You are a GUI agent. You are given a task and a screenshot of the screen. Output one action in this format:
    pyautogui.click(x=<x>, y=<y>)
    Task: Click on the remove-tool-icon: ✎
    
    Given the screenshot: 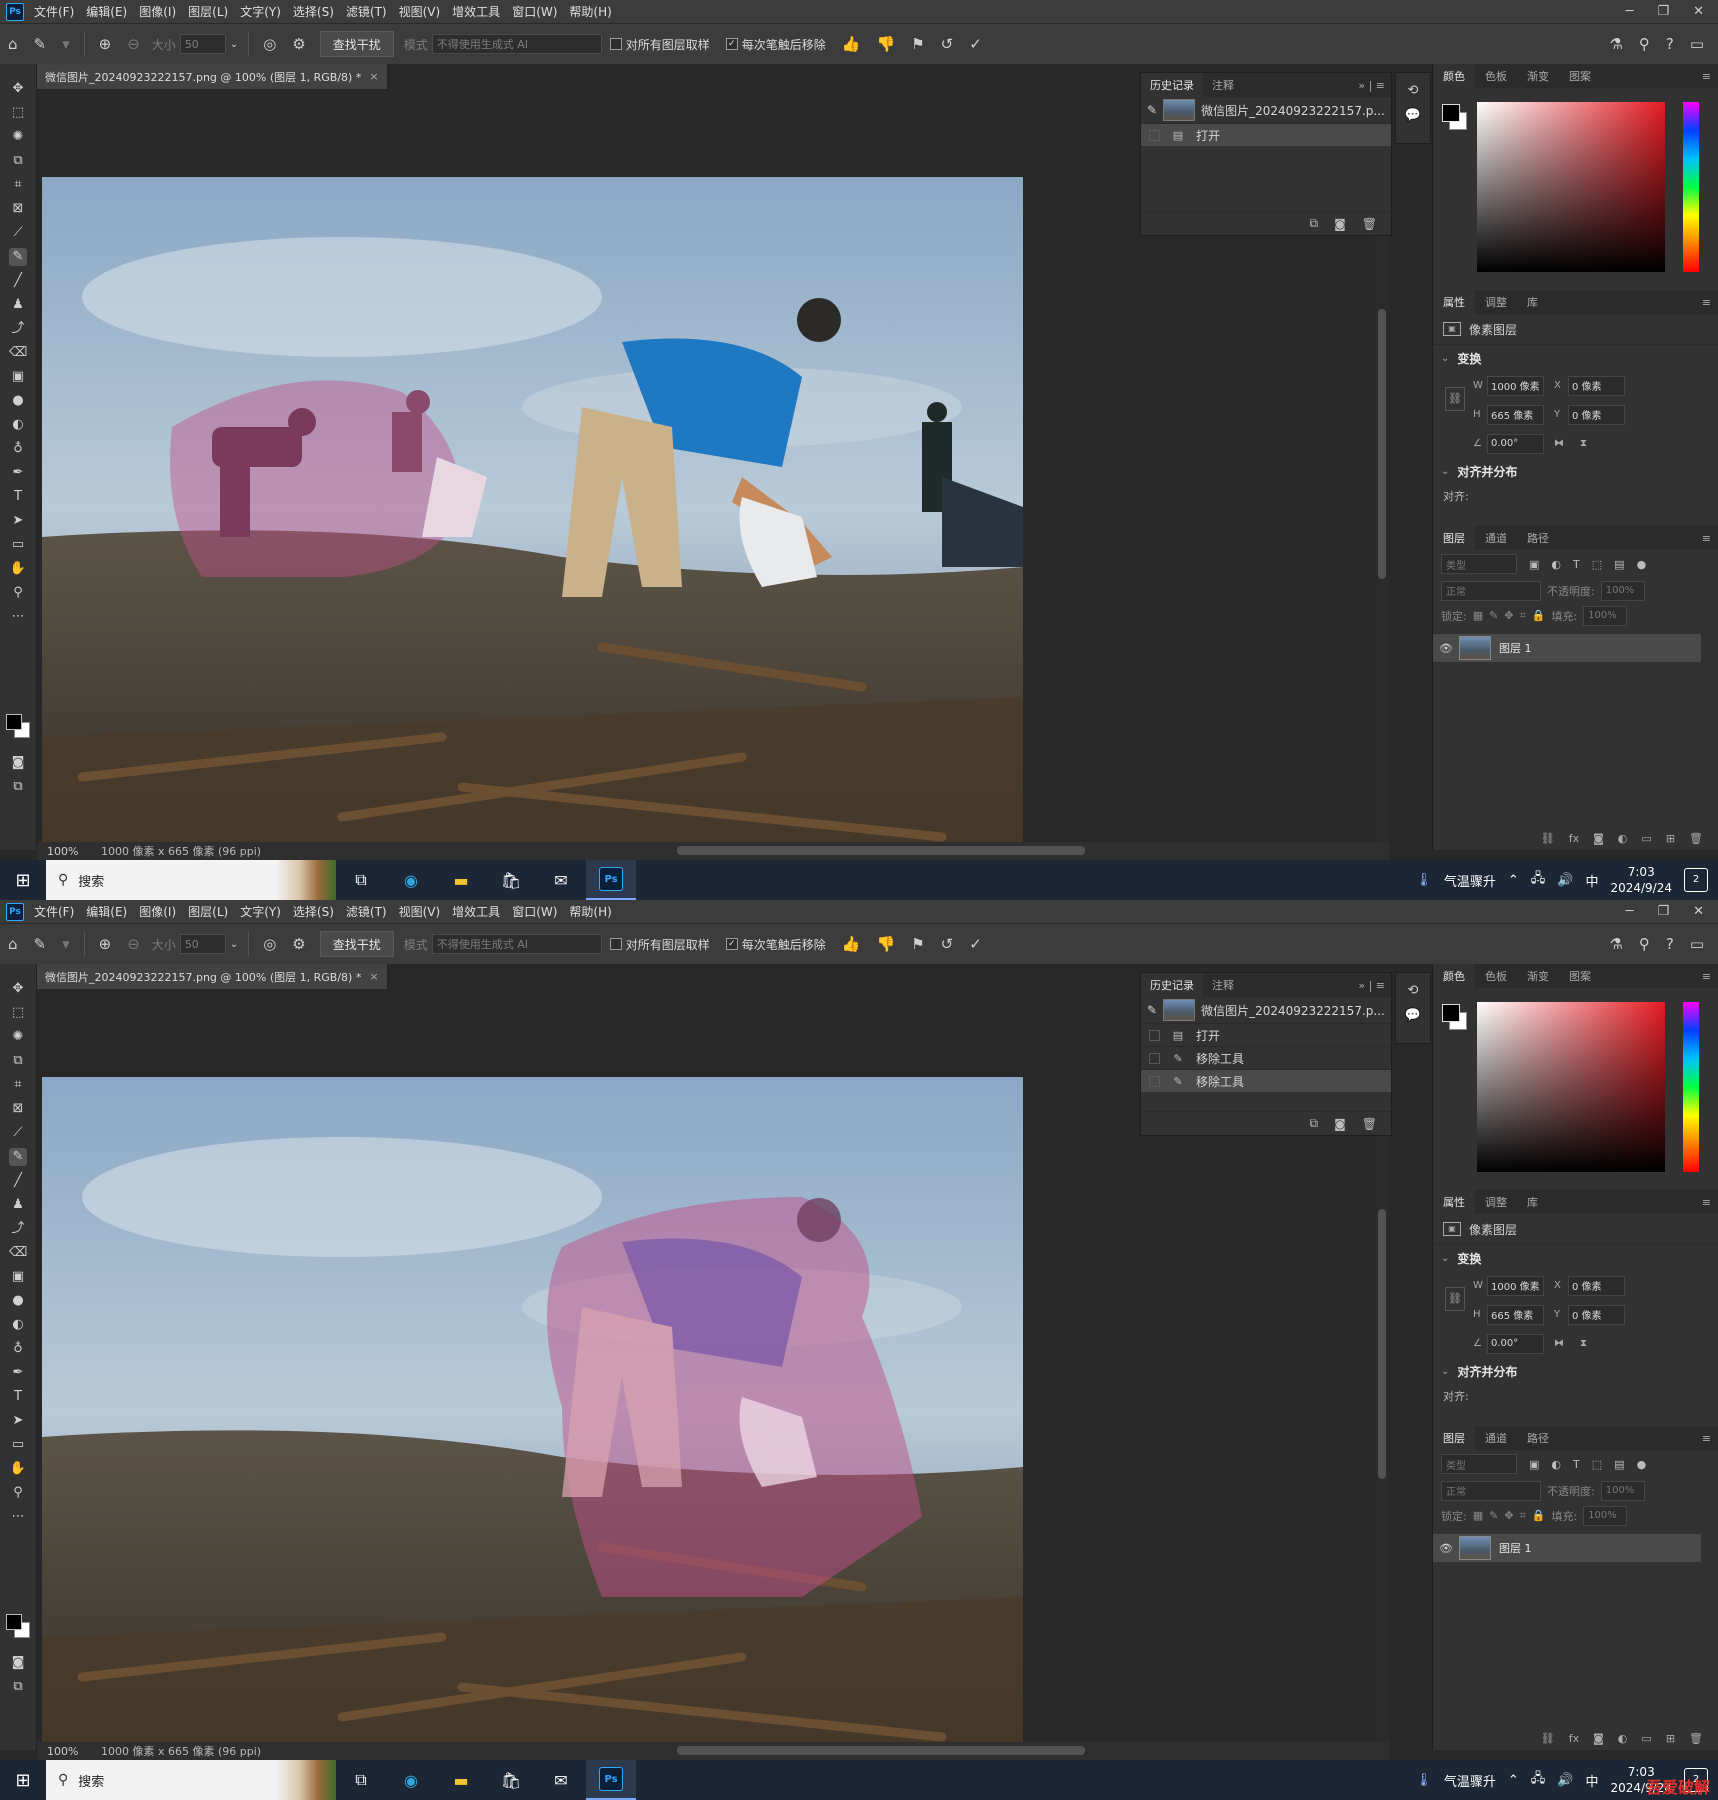 What is the action you would take?
    pyautogui.click(x=18, y=1157)
    